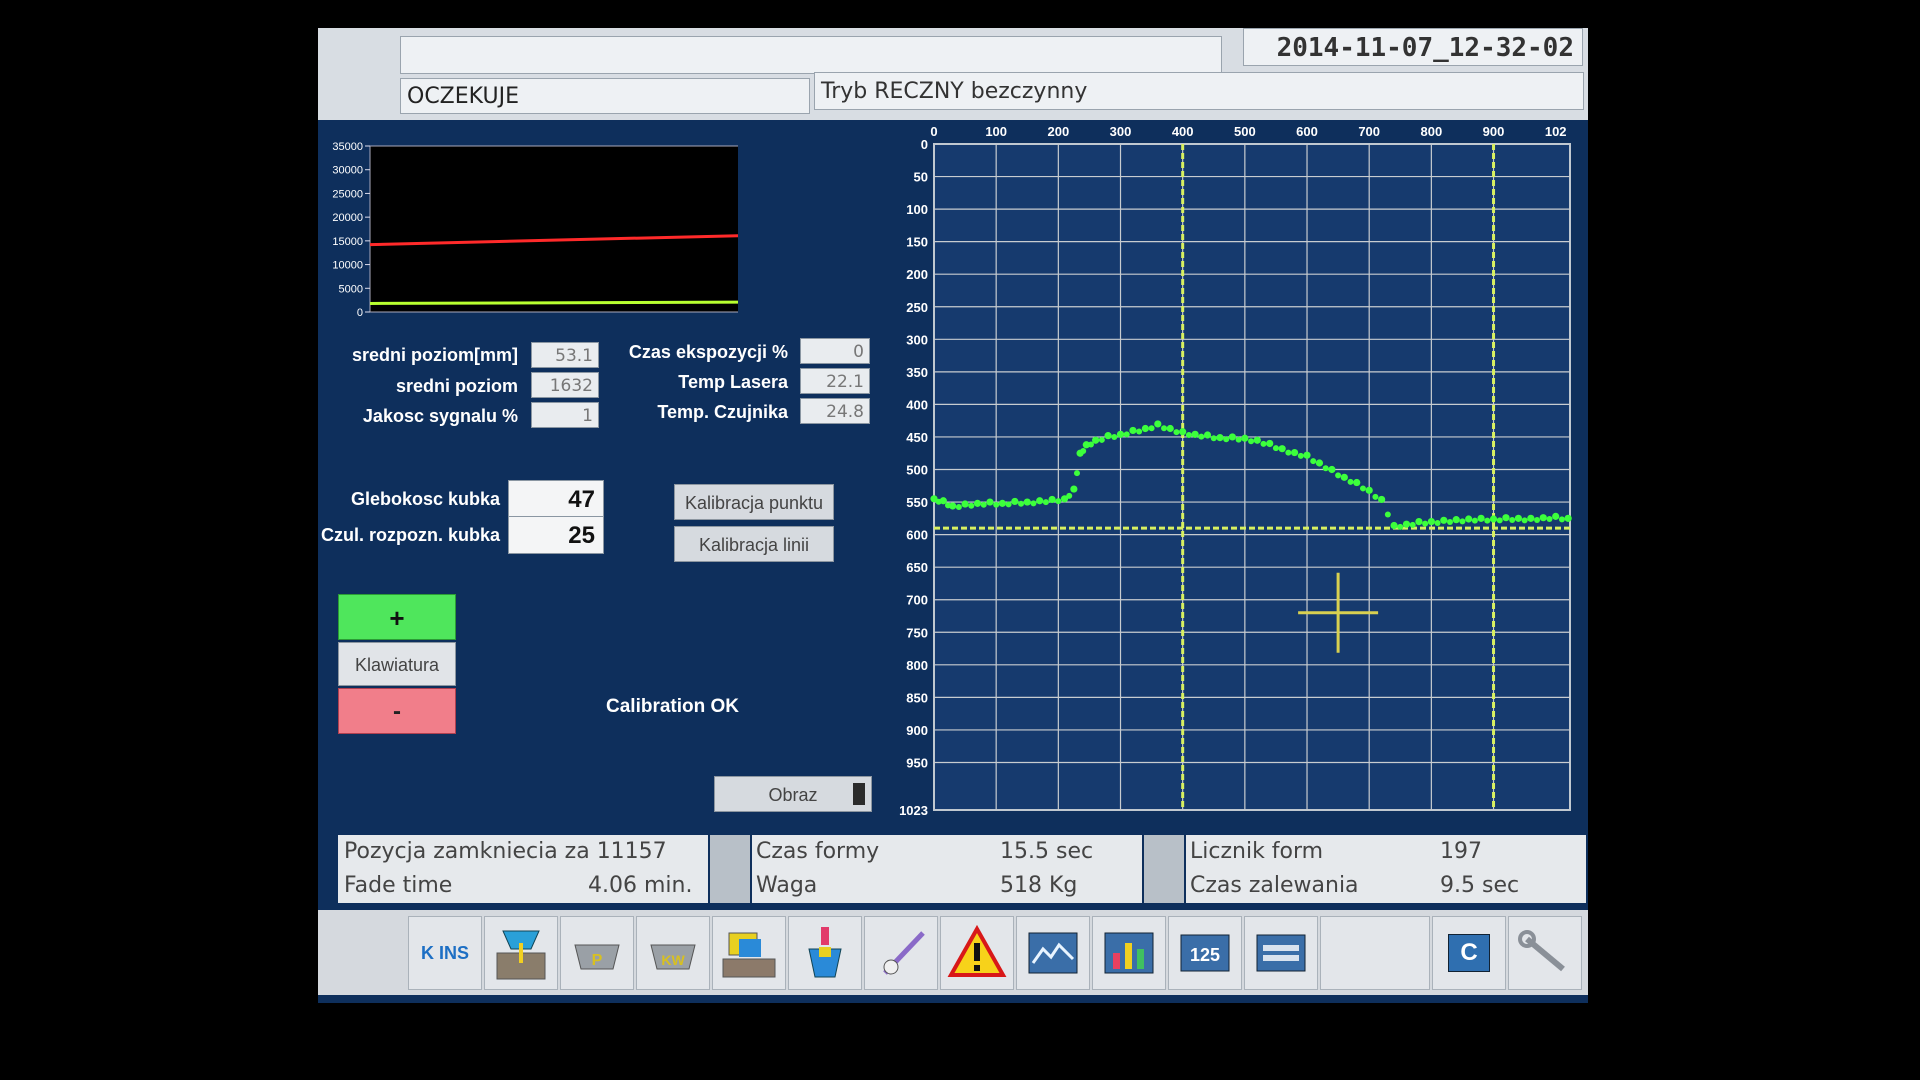 Image resolution: width=1920 pixels, height=1080 pixels. Describe the element at coordinates (1053, 953) in the screenshot. I see `chart-line-button` at that location.